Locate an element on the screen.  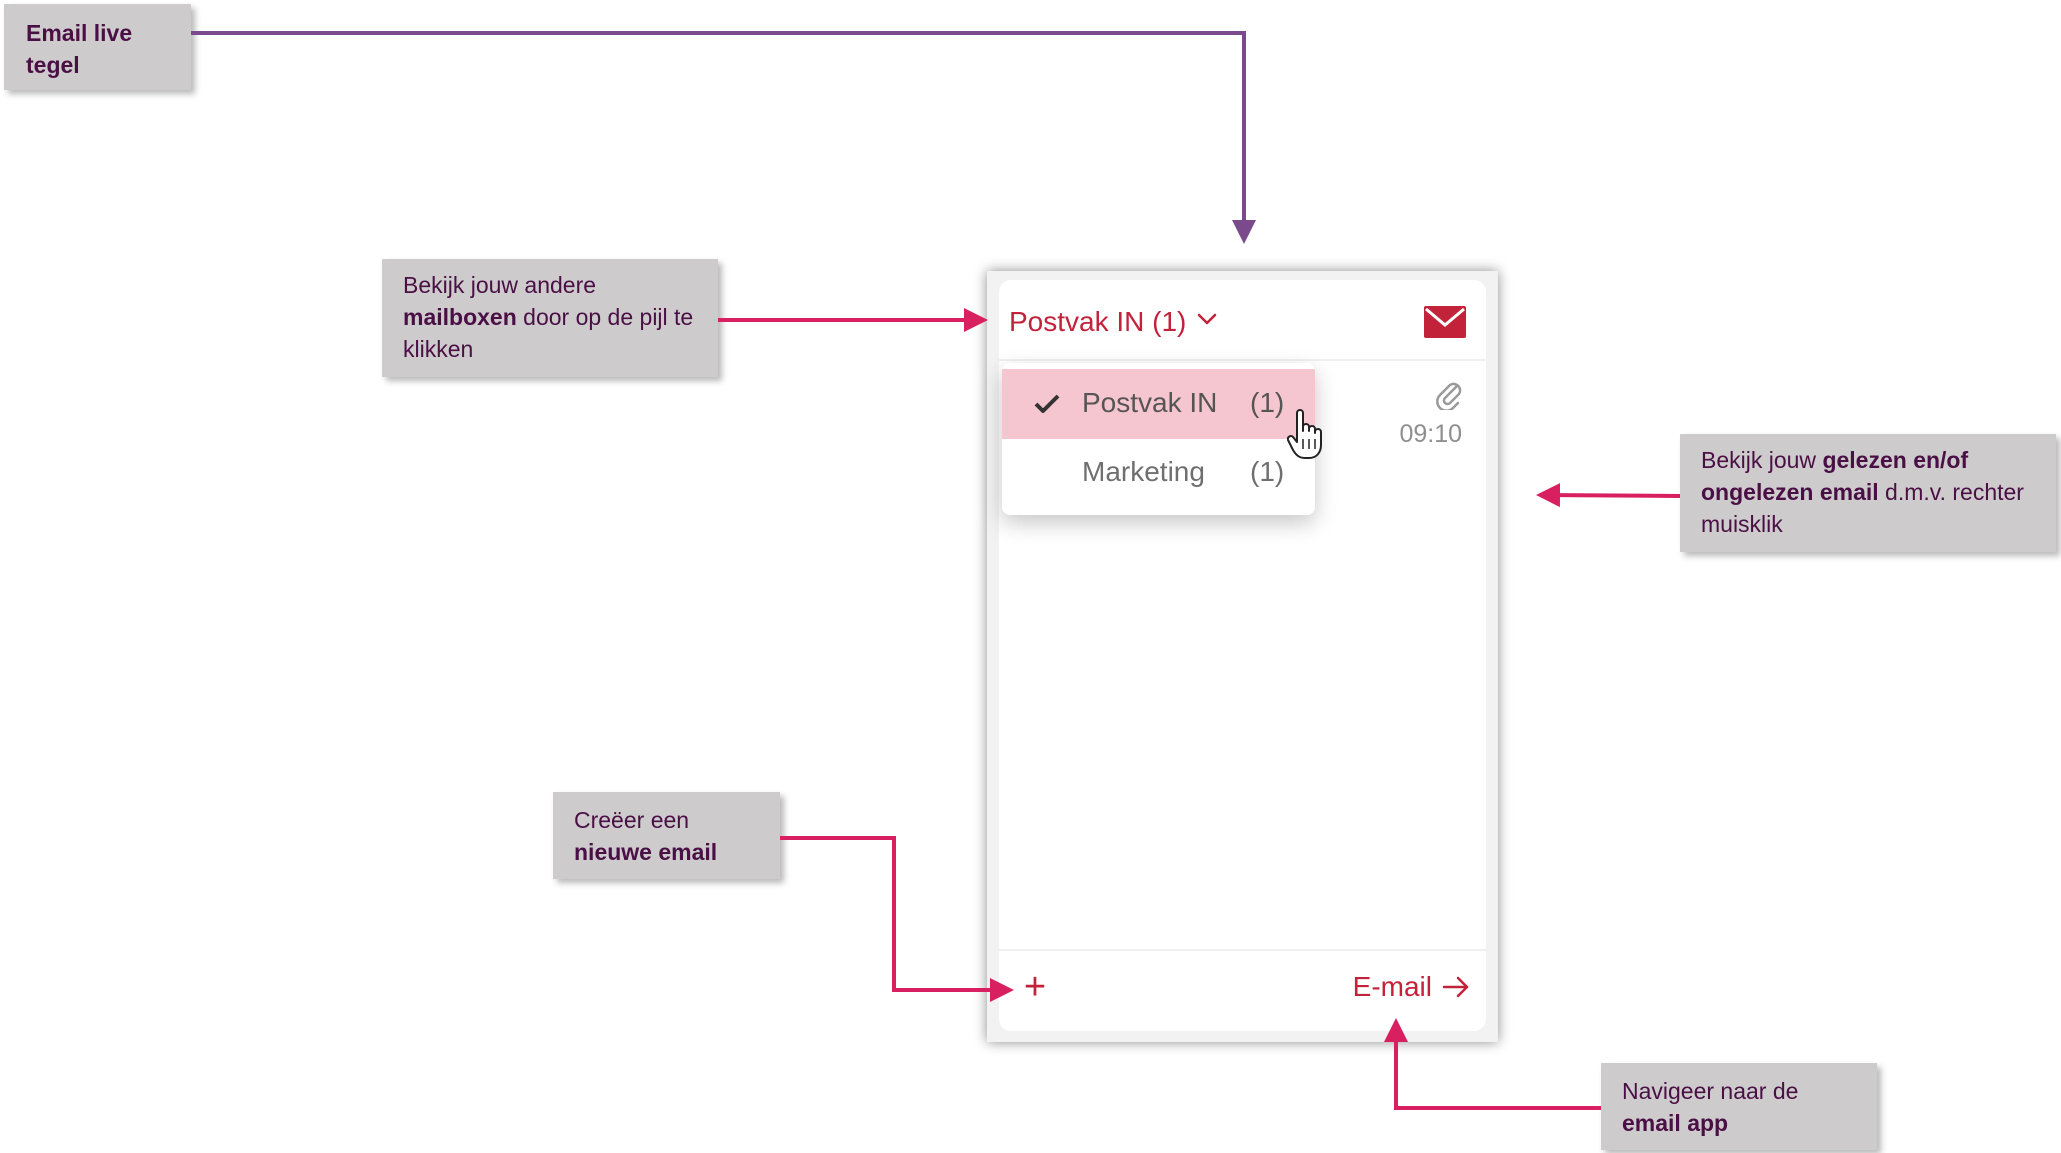
email-app-link-label: E-mail is located at coordinates (1392, 986).